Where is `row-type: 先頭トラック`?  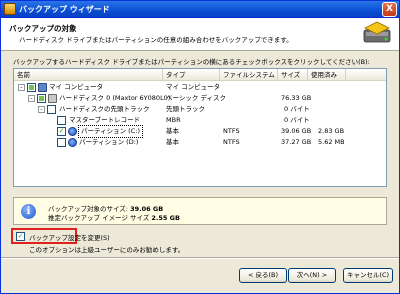 row-type: 先頭トラック is located at coordinates (185, 109).